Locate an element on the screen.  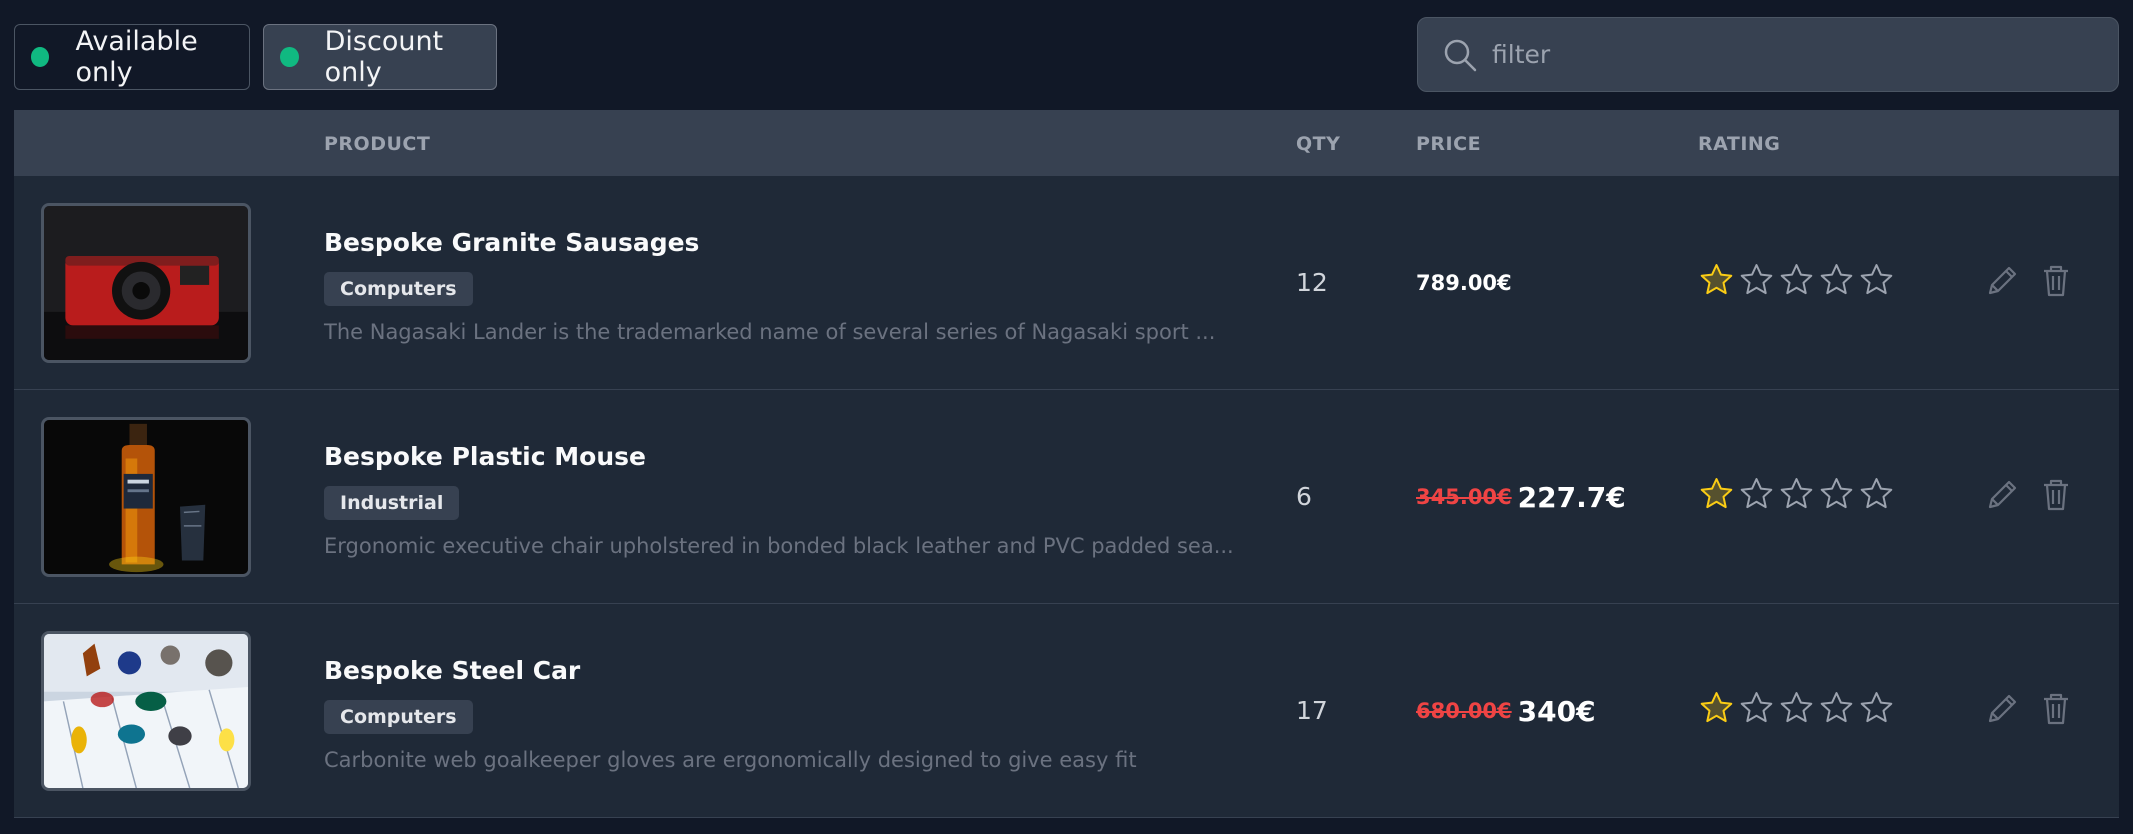
available-only-label: Available only is located at coordinates (136, 57).